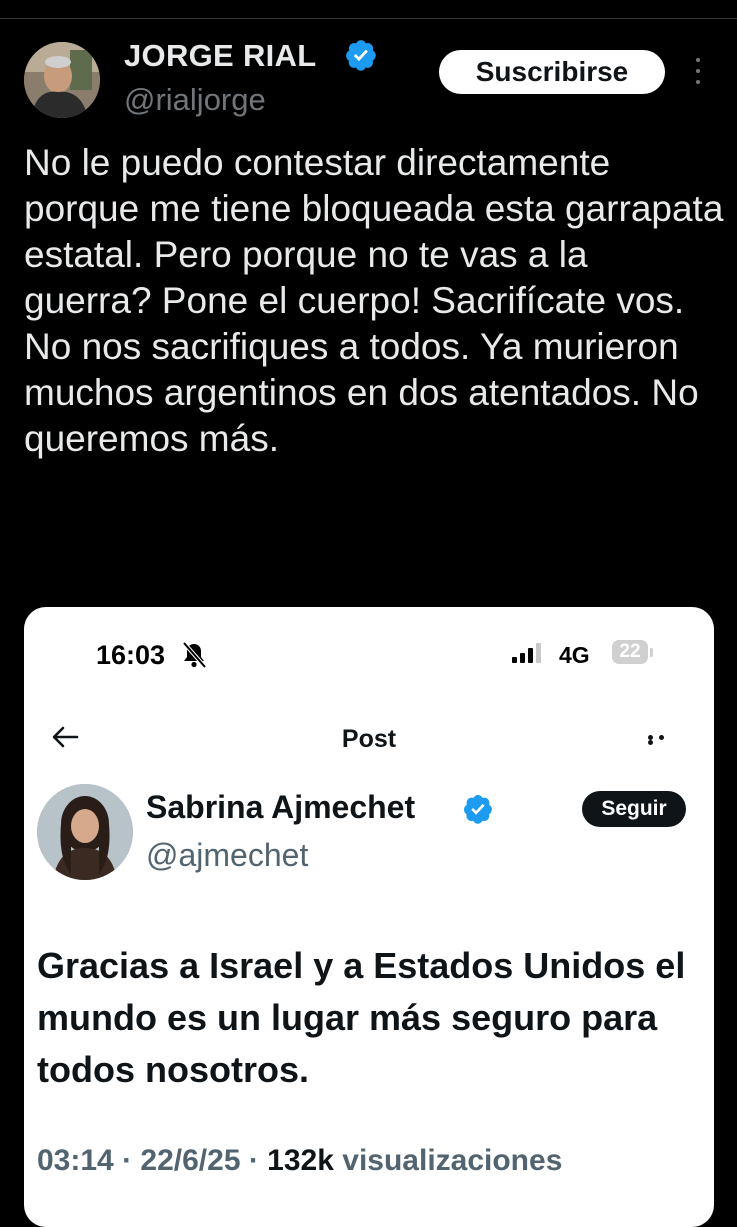 This screenshot has width=737, height=1227. What do you see at coordinates (552, 72) in the screenshot?
I see `subscribe-button: Suscribirse` at bounding box center [552, 72].